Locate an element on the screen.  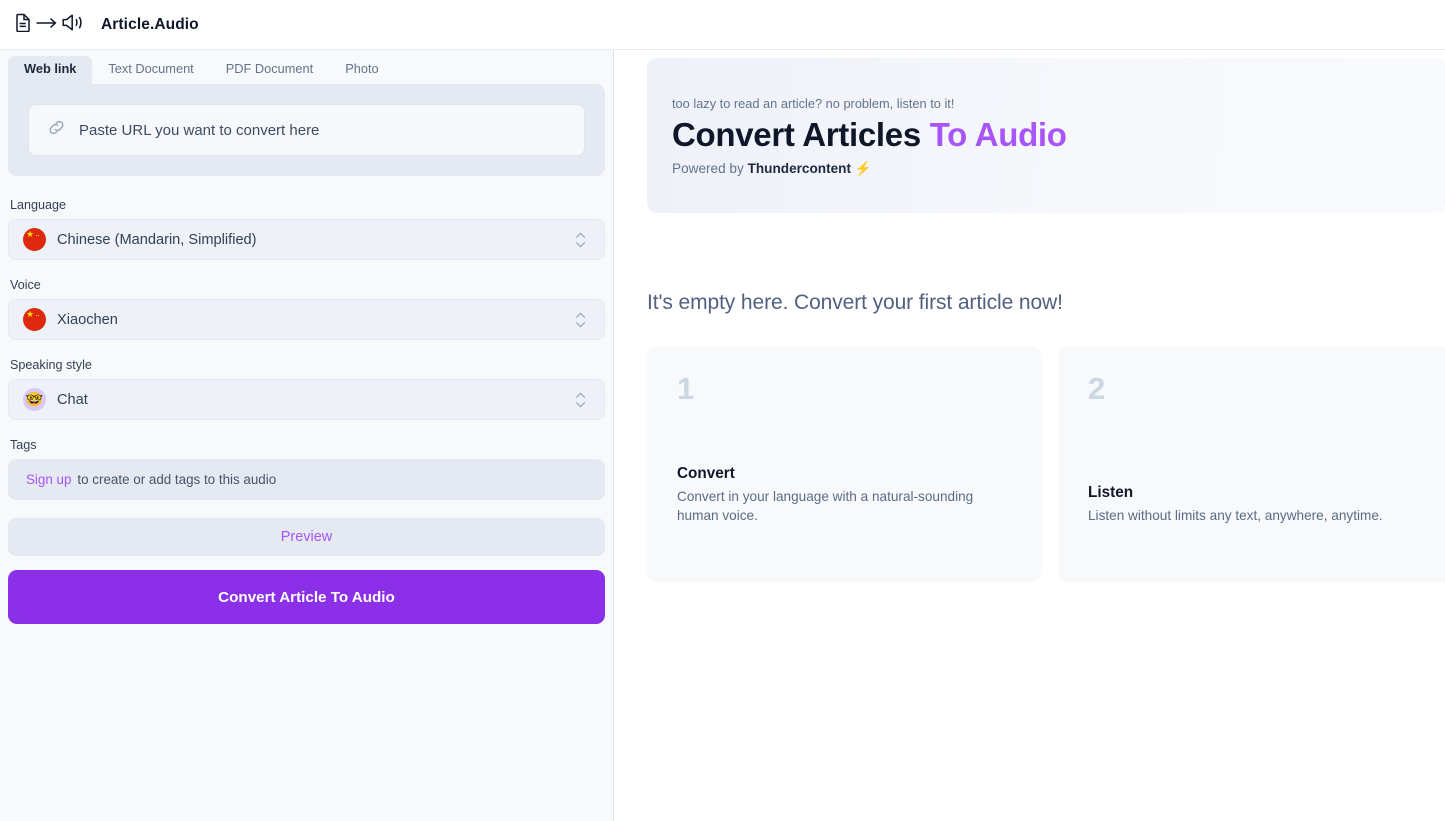
voice-field-group: Voice Xiaochen is located at coordinates (306, 309).